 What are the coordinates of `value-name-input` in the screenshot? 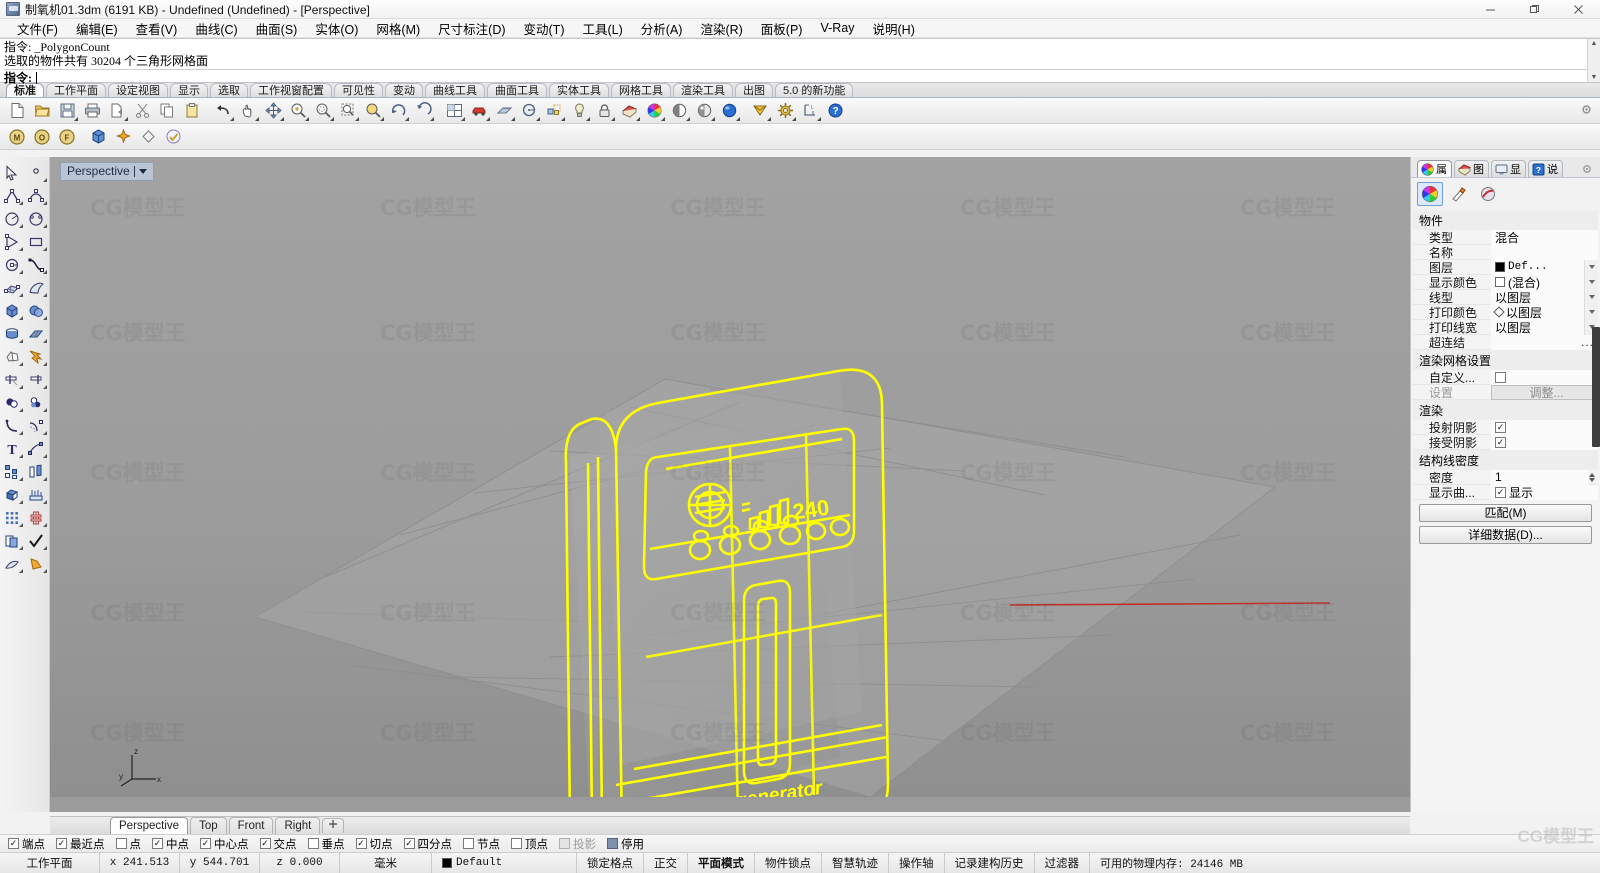 It's located at (1544, 252).